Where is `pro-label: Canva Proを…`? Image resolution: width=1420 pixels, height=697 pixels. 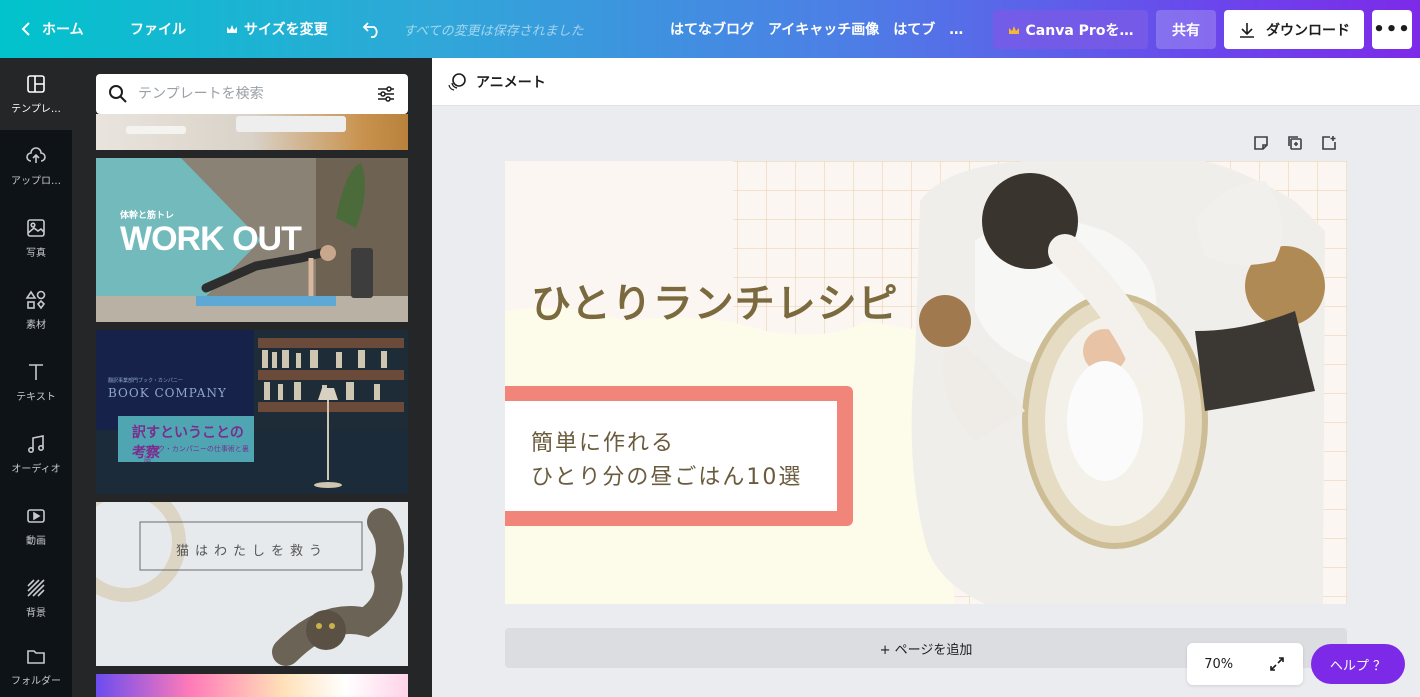
pro-label: Canva Proを… is located at coordinates (1079, 30).